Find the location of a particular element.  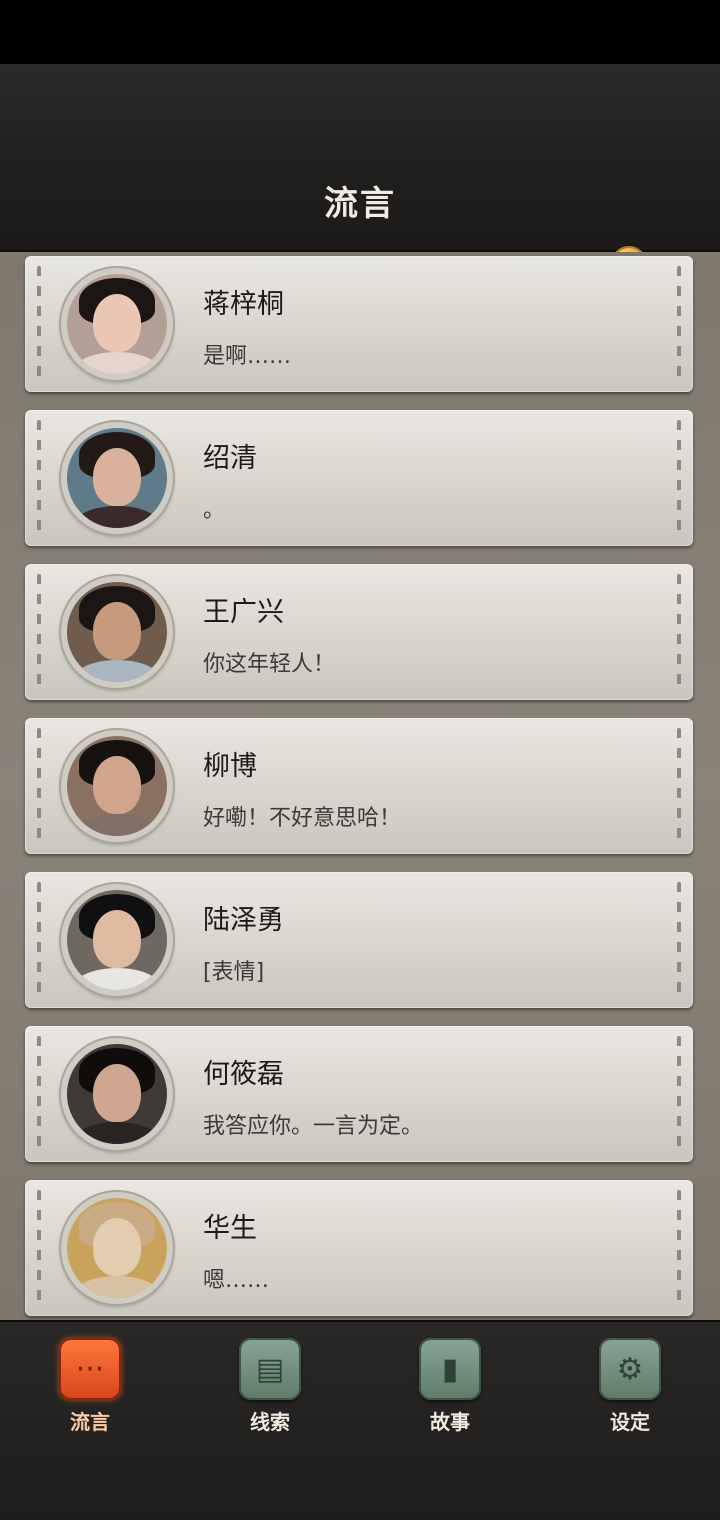

status-bar is located at coordinates (360, 32).